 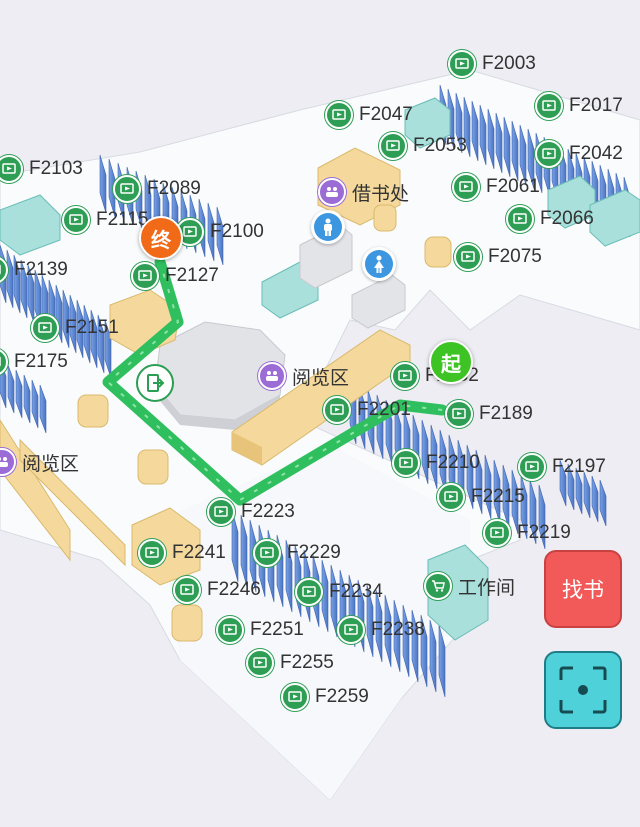 I want to click on scan-icon, so click(x=583, y=690).